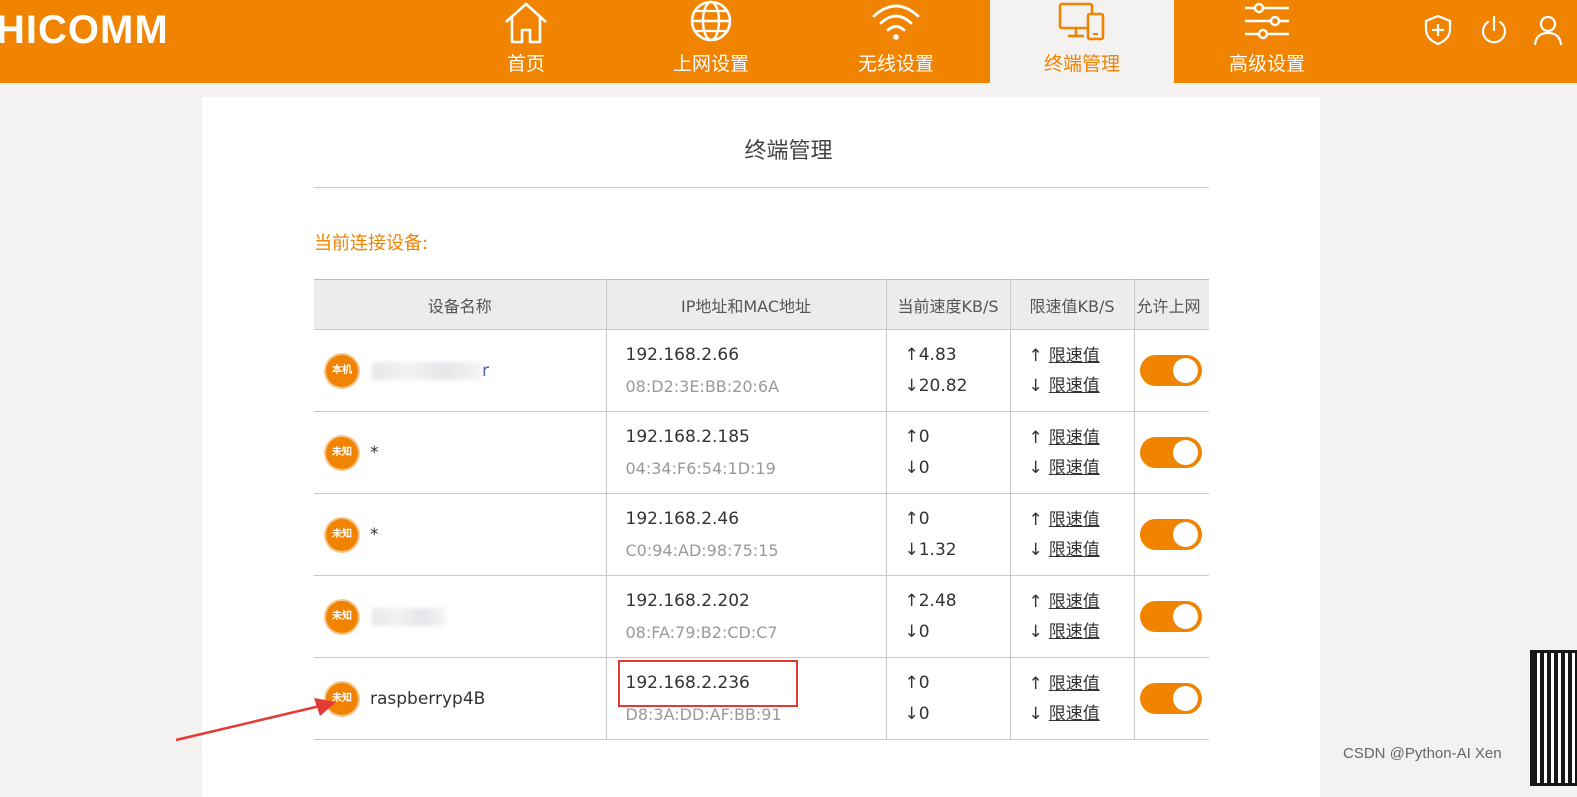  I want to click on col-header-allow-internet: 允许上网, so click(1171, 304).